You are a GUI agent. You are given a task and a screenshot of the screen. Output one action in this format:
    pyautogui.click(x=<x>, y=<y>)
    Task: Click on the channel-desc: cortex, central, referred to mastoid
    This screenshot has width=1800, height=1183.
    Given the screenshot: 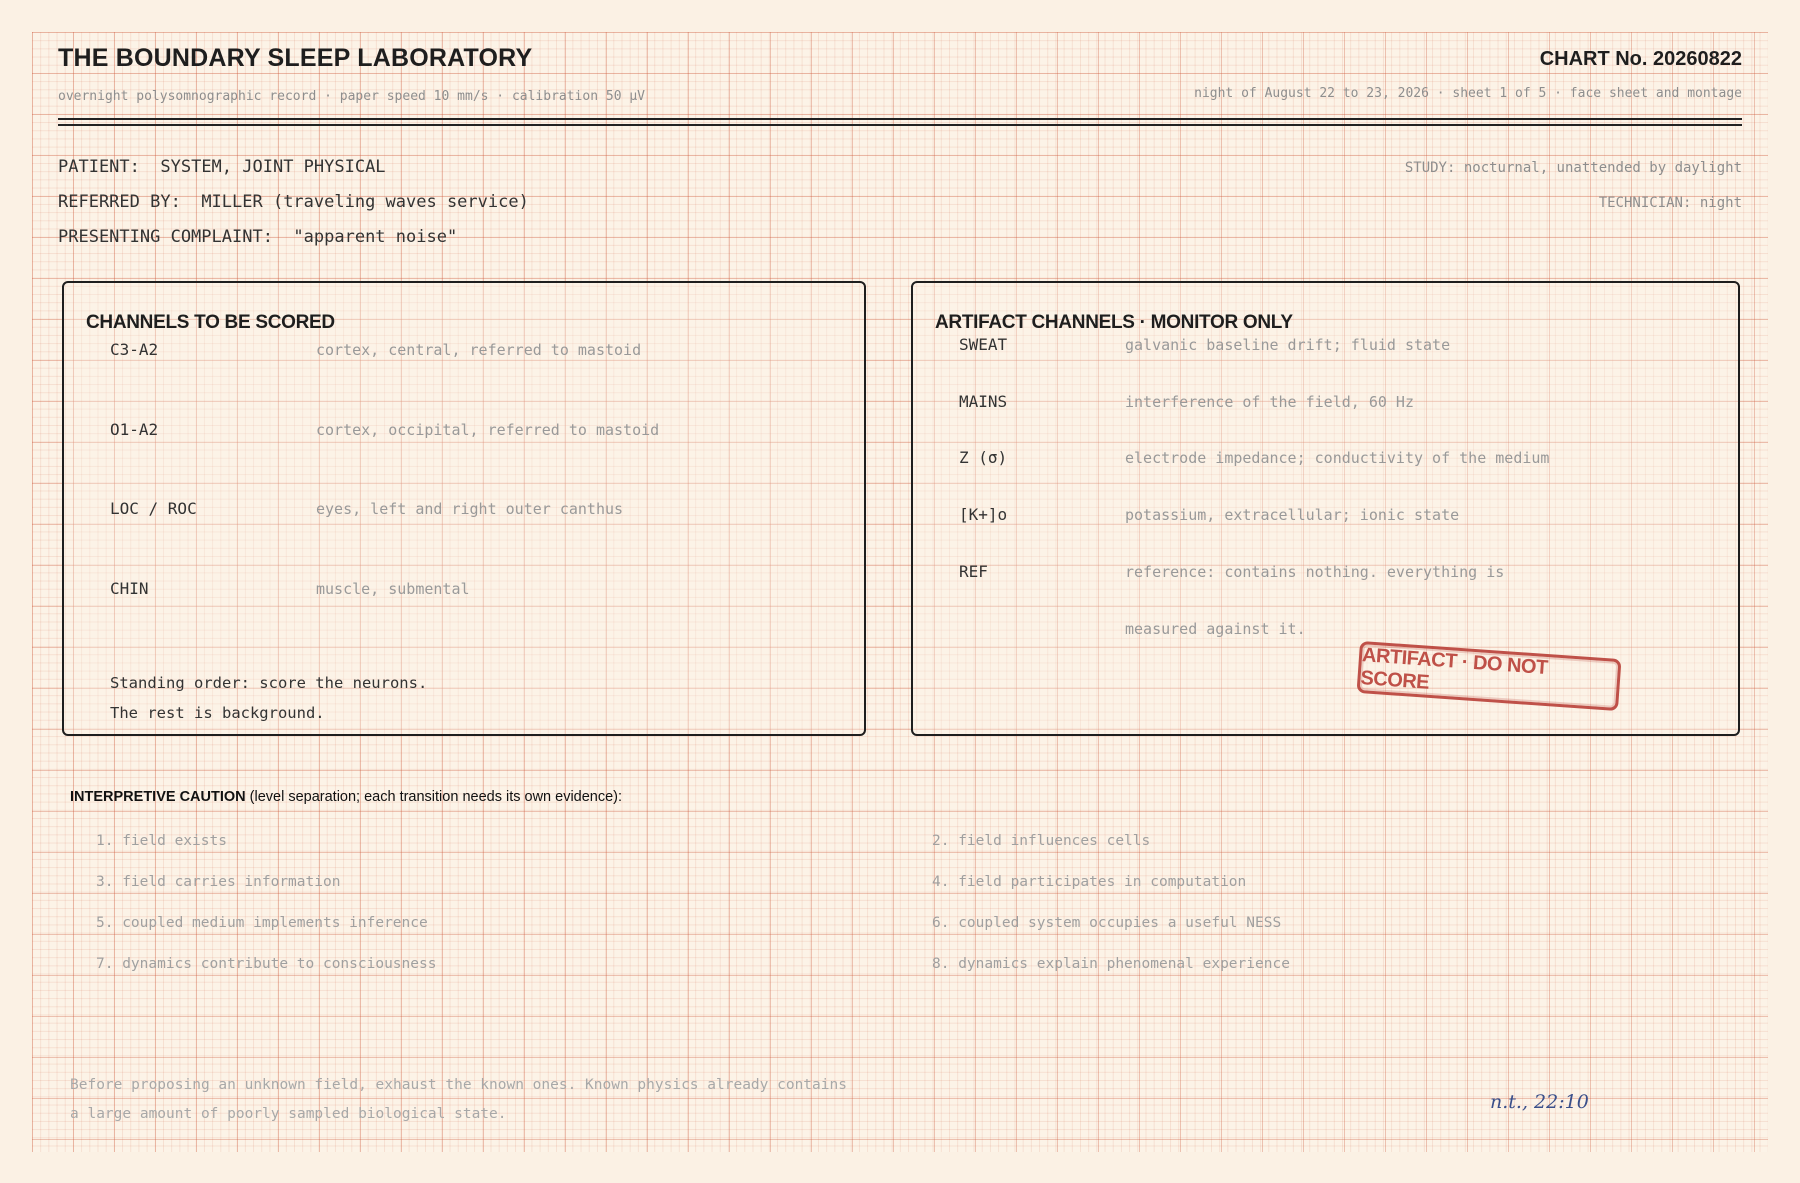 What is the action you would take?
    pyautogui.click(x=479, y=350)
    